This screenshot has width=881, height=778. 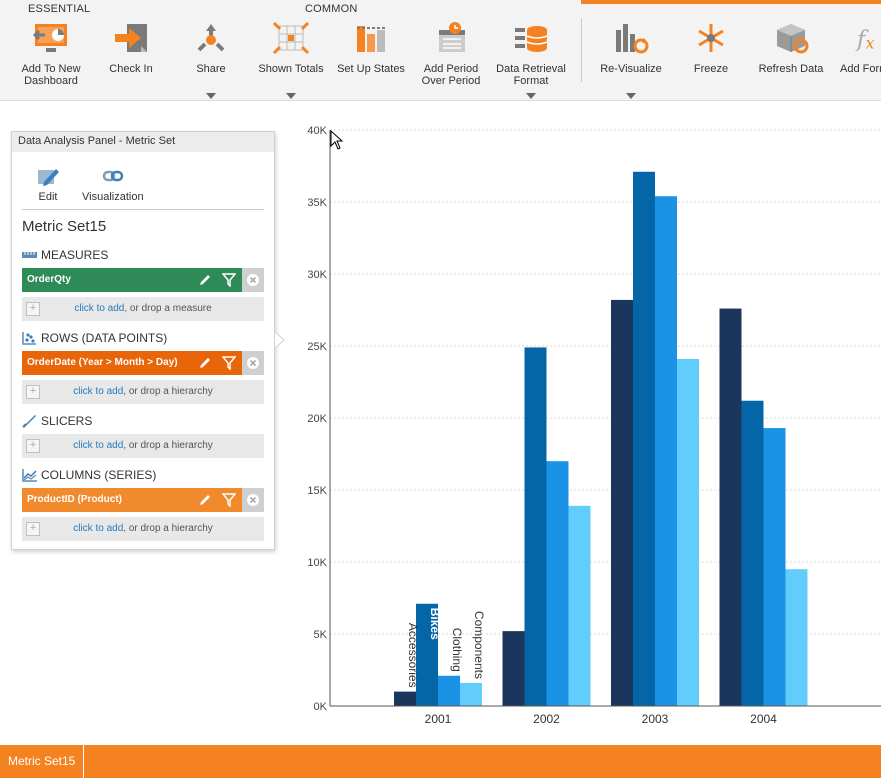 What do you see at coordinates (280, 340) in the screenshot?
I see `panel-pointer-arrow` at bounding box center [280, 340].